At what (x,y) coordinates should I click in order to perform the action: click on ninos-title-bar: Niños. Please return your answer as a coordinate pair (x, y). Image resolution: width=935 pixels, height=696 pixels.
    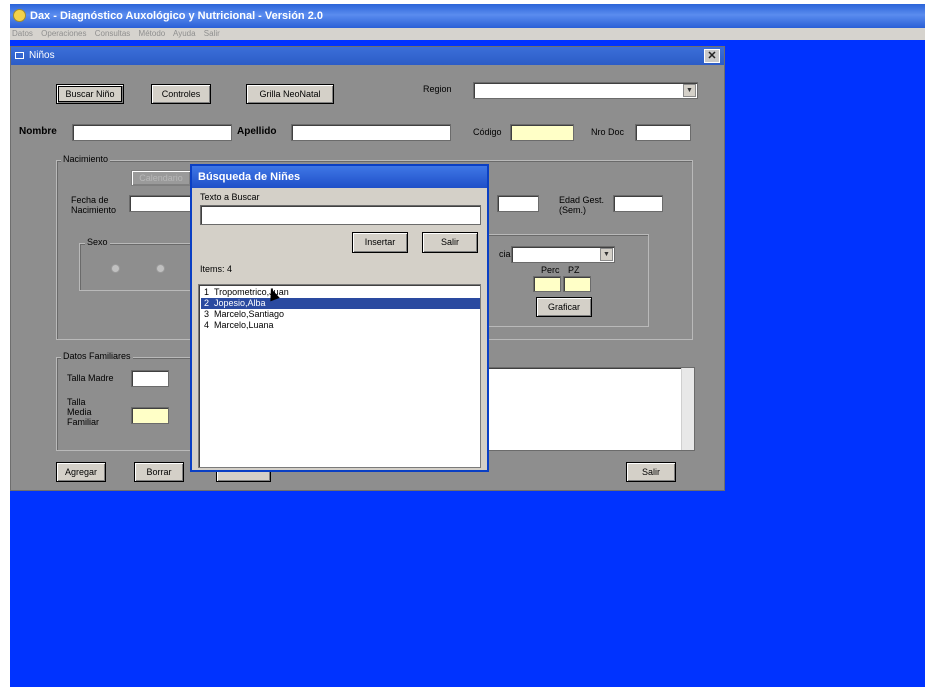
    Looking at the image, I should click on (367, 56).